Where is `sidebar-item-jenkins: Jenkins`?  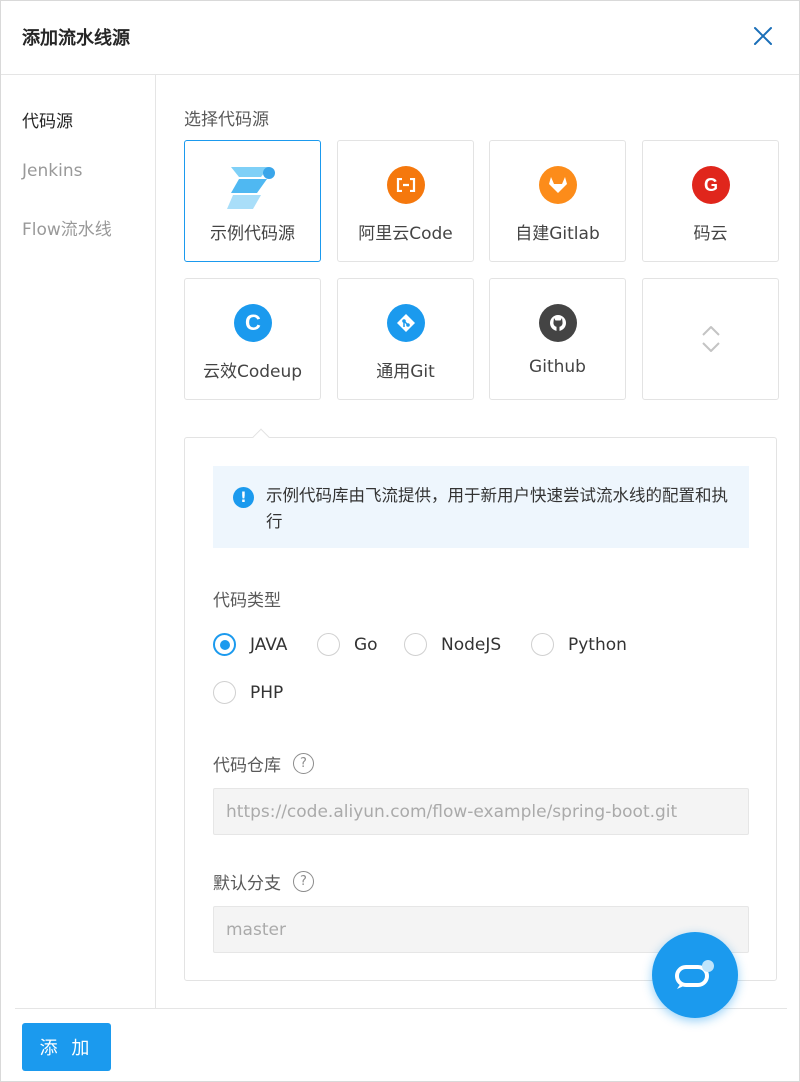 sidebar-item-jenkins: Jenkins is located at coordinates (52, 171).